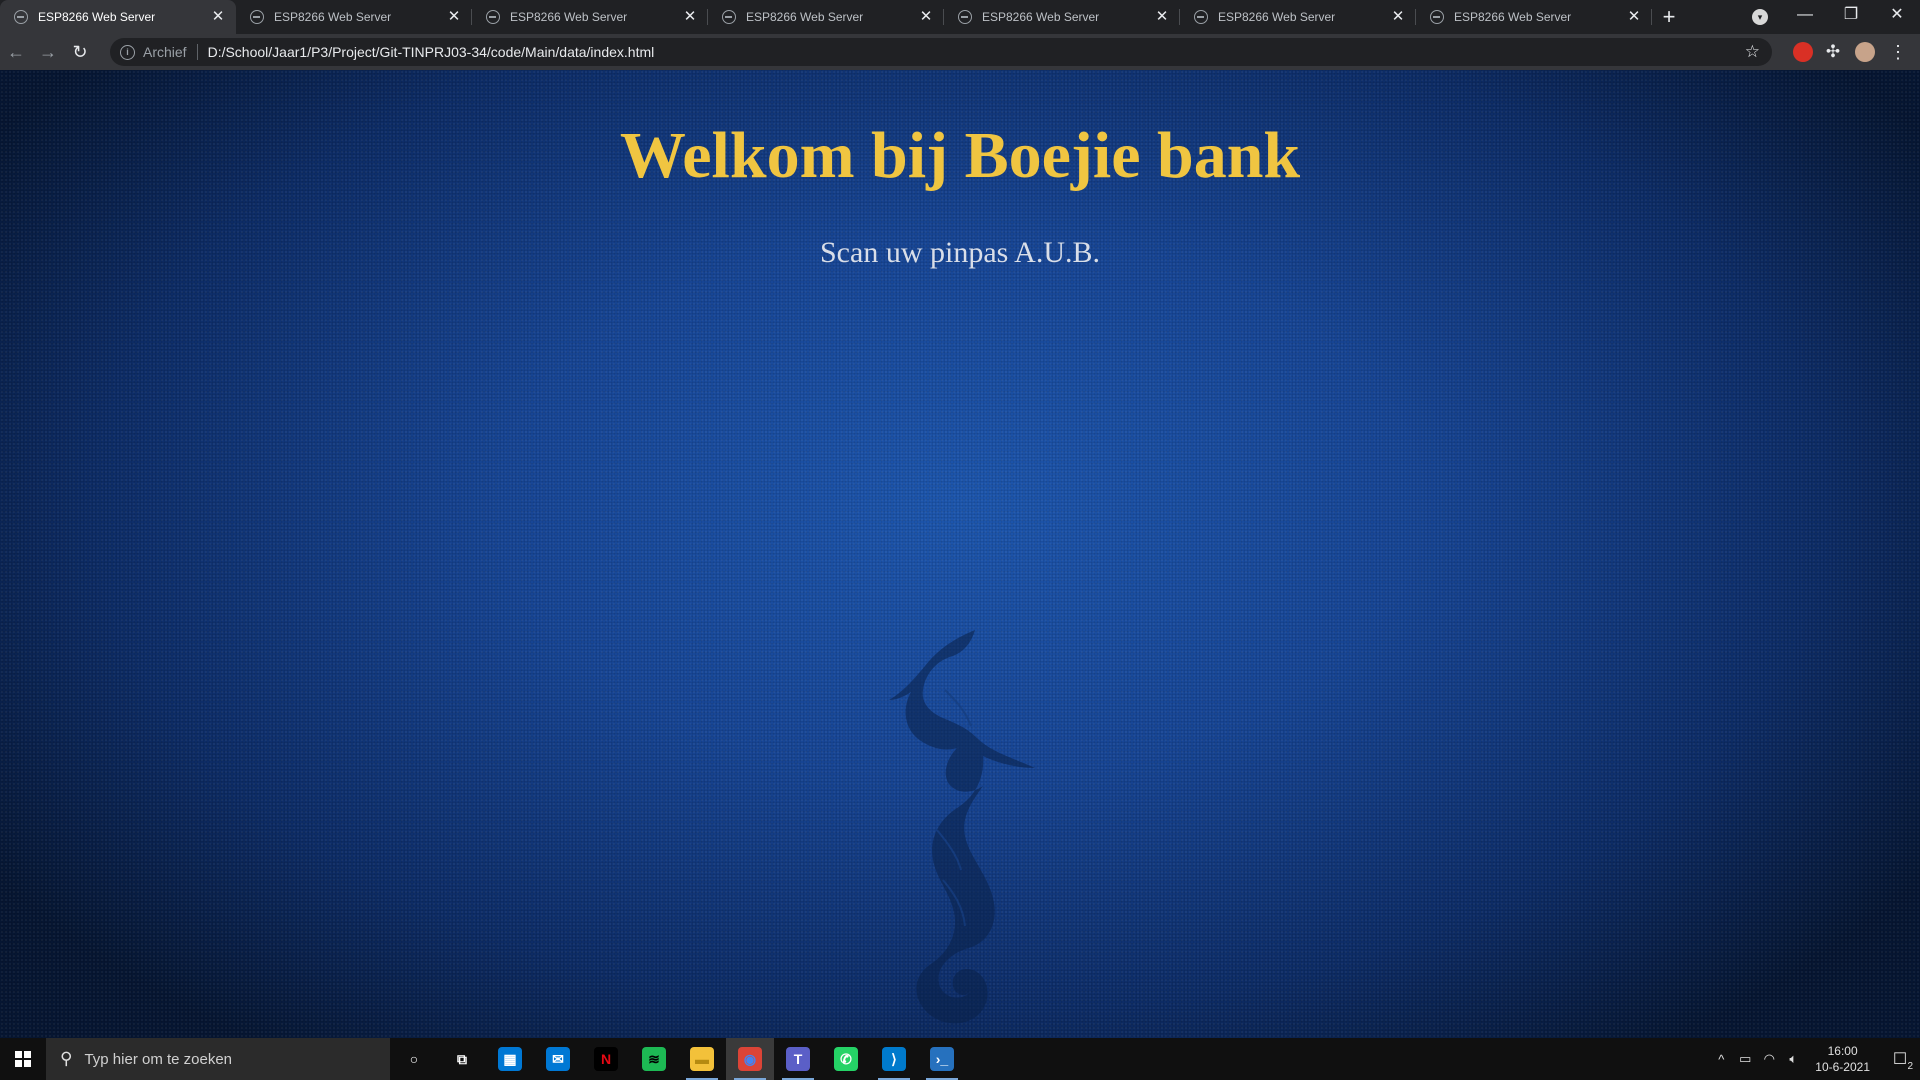 This screenshot has width=1920, height=1080. Describe the element at coordinates (1793, 1059) in the screenshot. I see `volume-icon: 🔈︎` at that location.